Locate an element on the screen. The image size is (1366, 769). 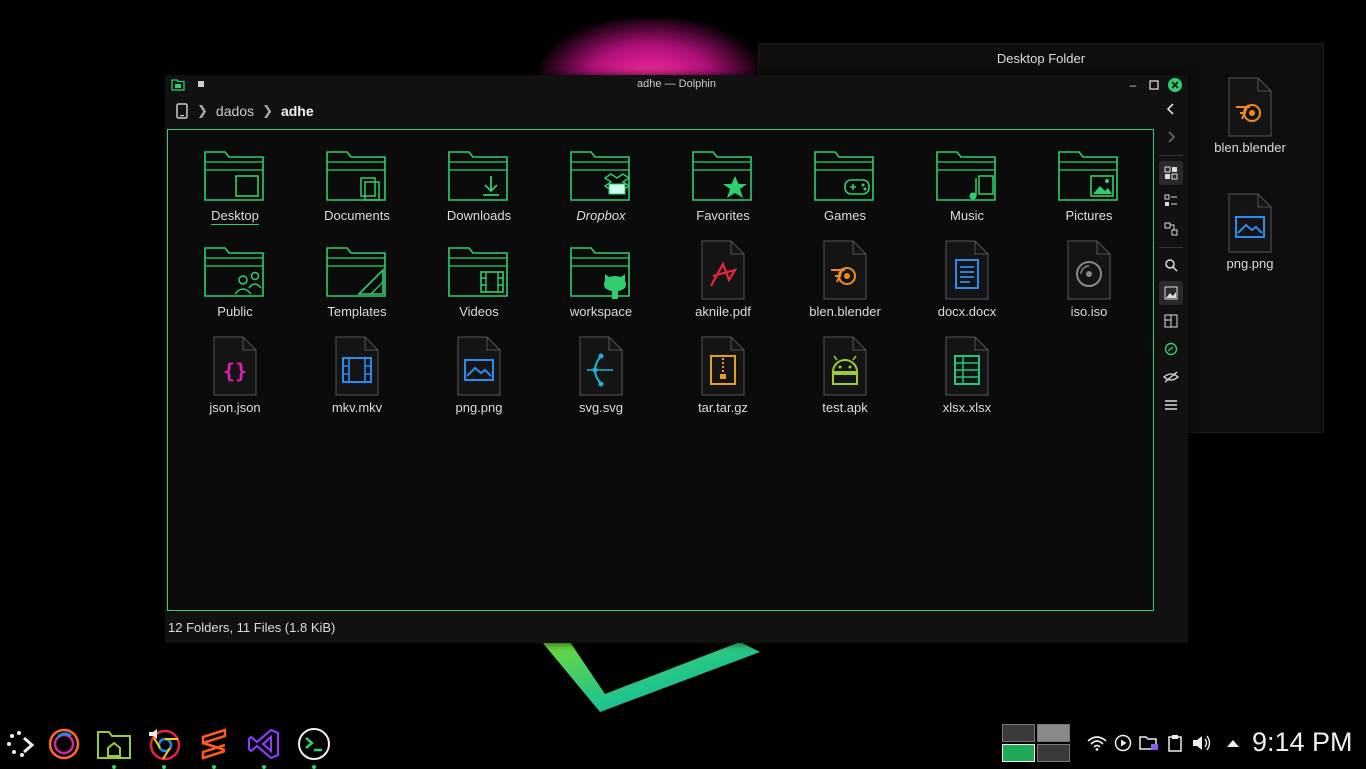
folder-item-dropbox: Dropbox is located at coordinates (601, 185).